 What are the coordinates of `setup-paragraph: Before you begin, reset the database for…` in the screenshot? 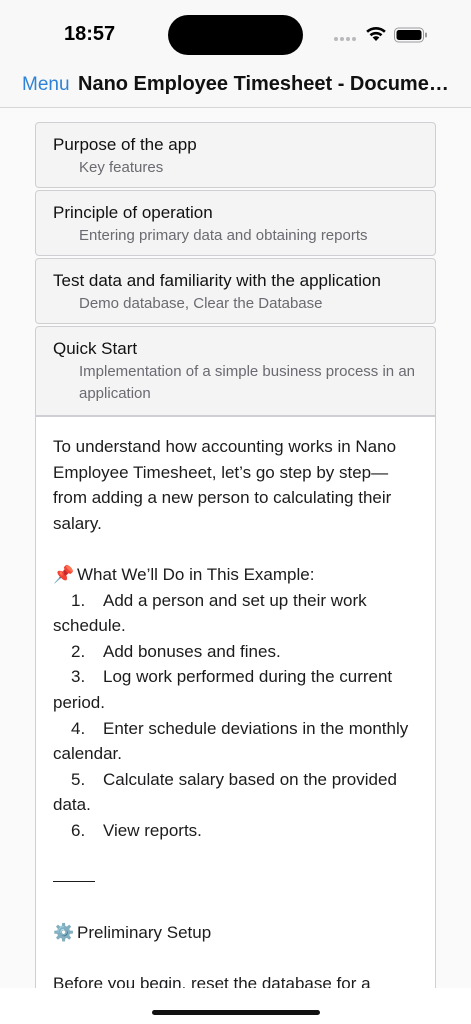 It's located at (212, 980).